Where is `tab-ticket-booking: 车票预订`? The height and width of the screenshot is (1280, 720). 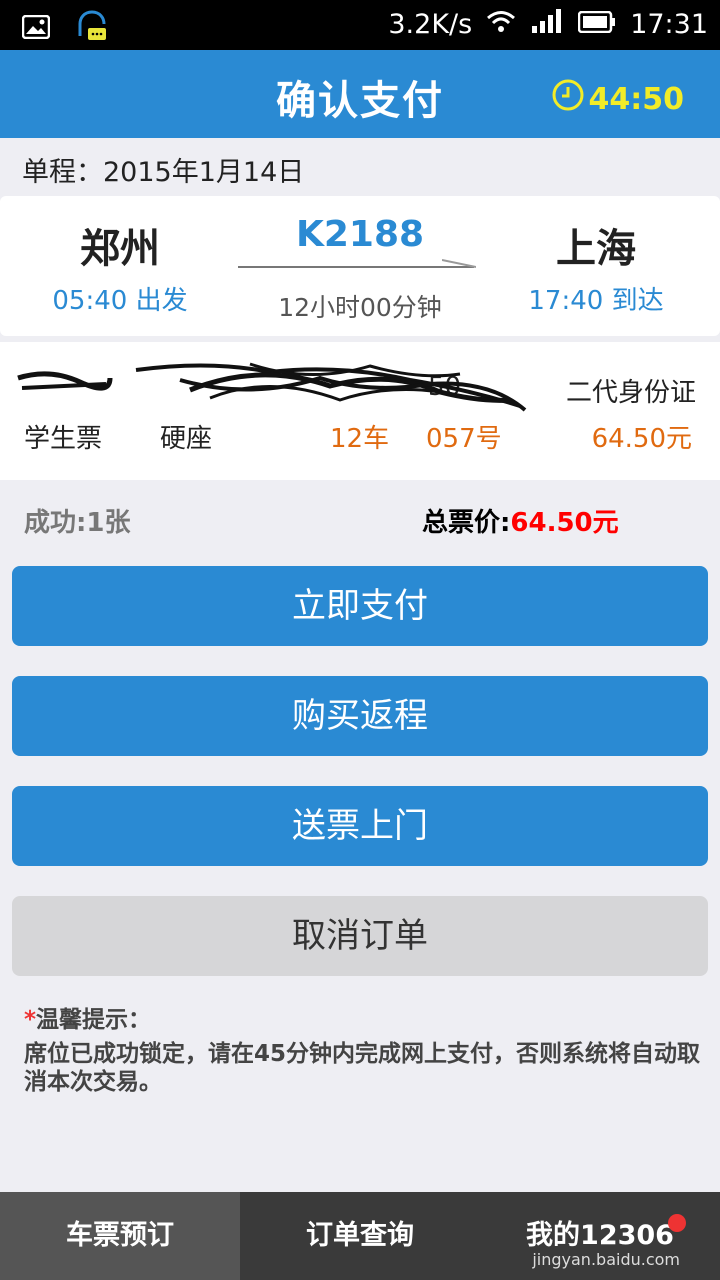
tab-ticket-booking: 车票预订 is located at coordinates (120, 1236).